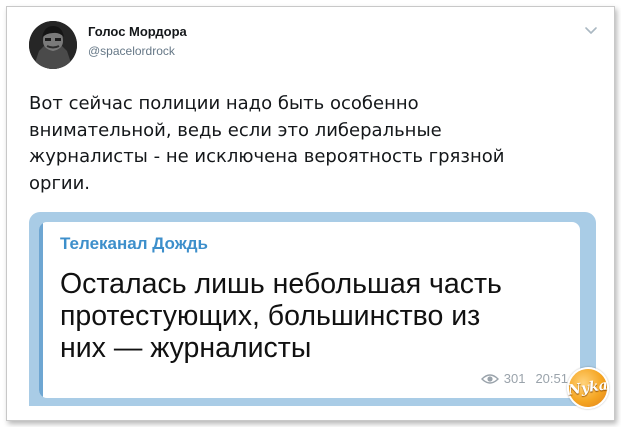 The image size is (621, 427). What do you see at coordinates (551, 378) in the screenshot?
I see `post-time: 20:51` at bounding box center [551, 378].